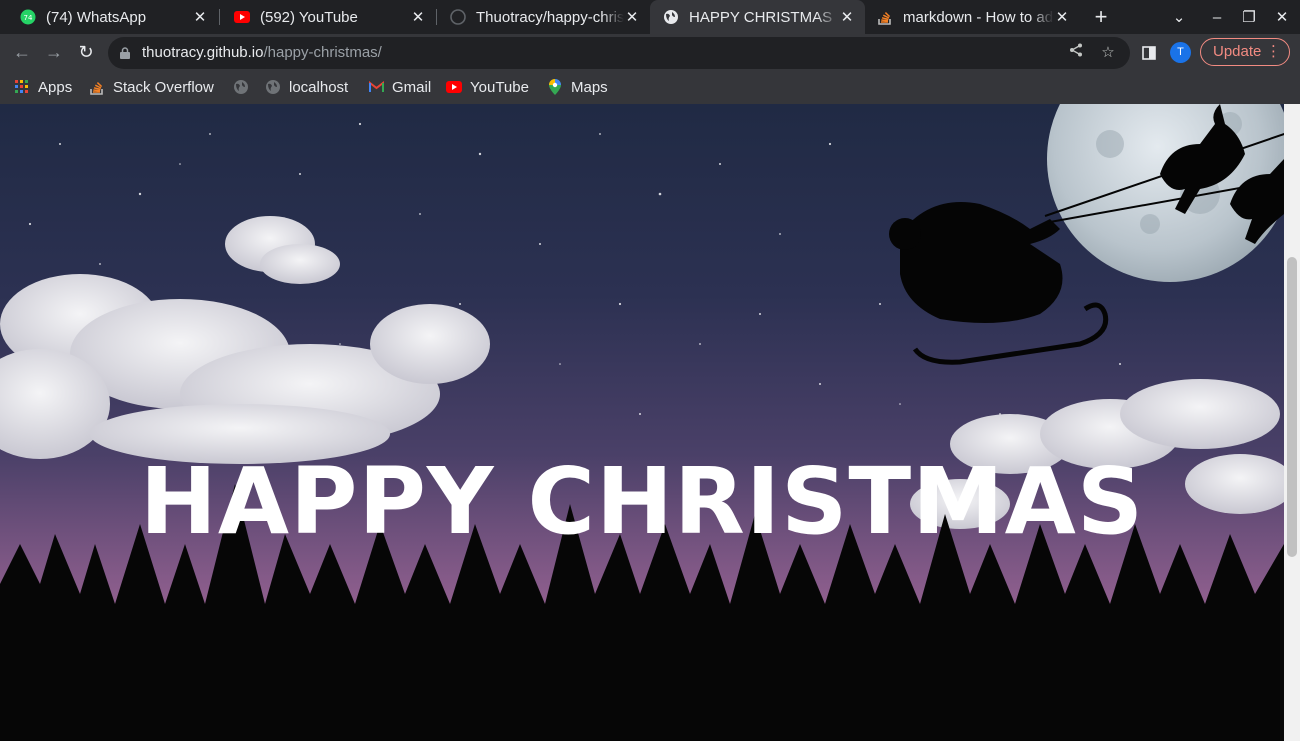  What do you see at coordinates (1249, 18) in the screenshot?
I see `restore-icon: ❐` at bounding box center [1249, 18].